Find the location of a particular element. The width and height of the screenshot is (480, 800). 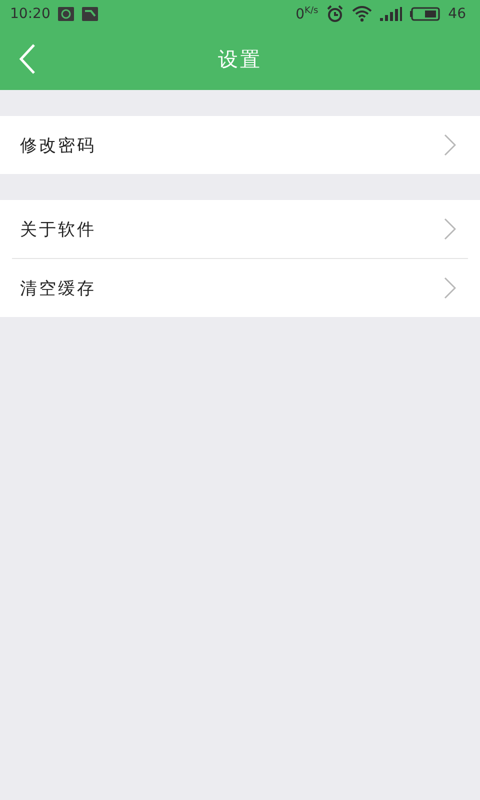

settings-row: 修改密码 is located at coordinates (240, 145).